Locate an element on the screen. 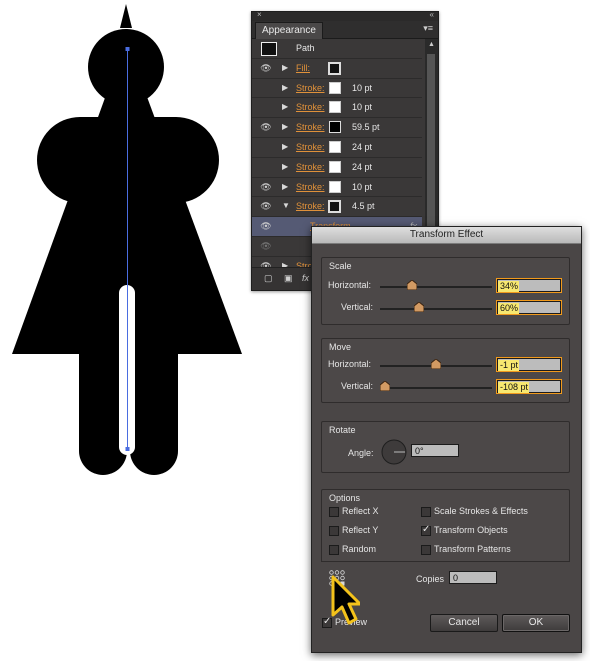 This screenshot has width=590, height=661. options-group-label: Options is located at coordinates (345, 498).